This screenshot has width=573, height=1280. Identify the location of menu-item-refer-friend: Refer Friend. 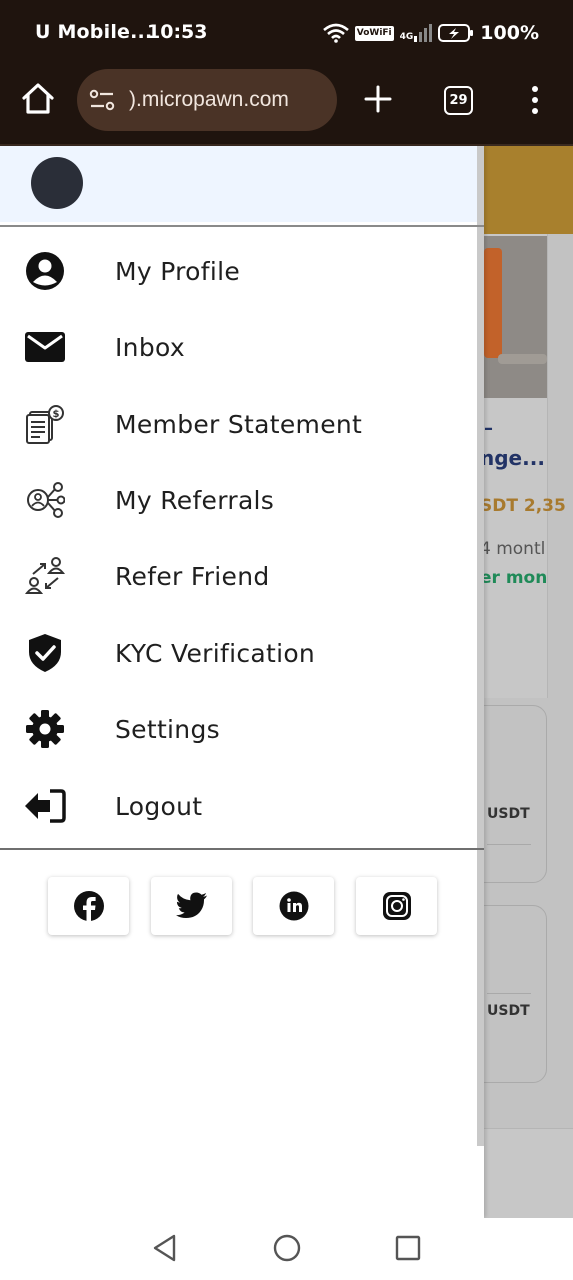
(238, 576).